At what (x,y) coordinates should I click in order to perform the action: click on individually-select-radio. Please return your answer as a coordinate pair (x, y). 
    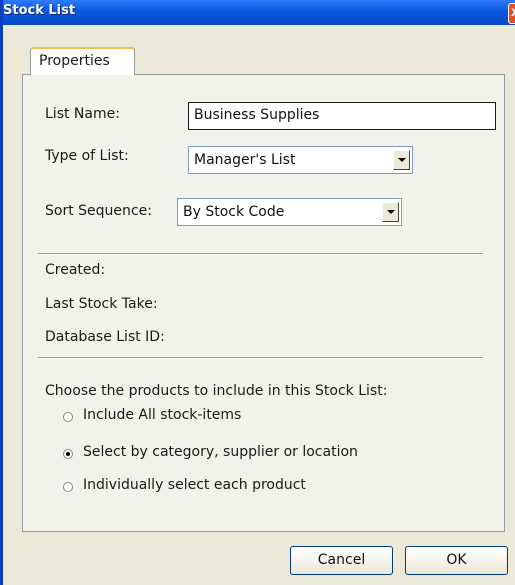
    Looking at the image, I should click on (68, 487).